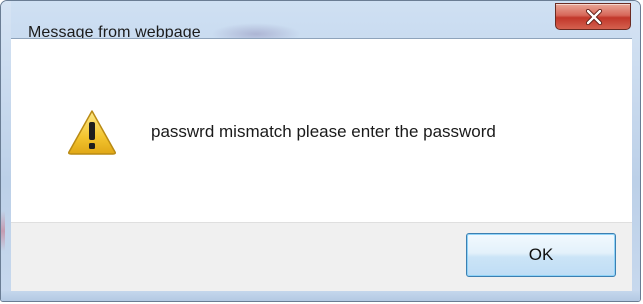  I want to click on warning-icon, so click(92, 132).